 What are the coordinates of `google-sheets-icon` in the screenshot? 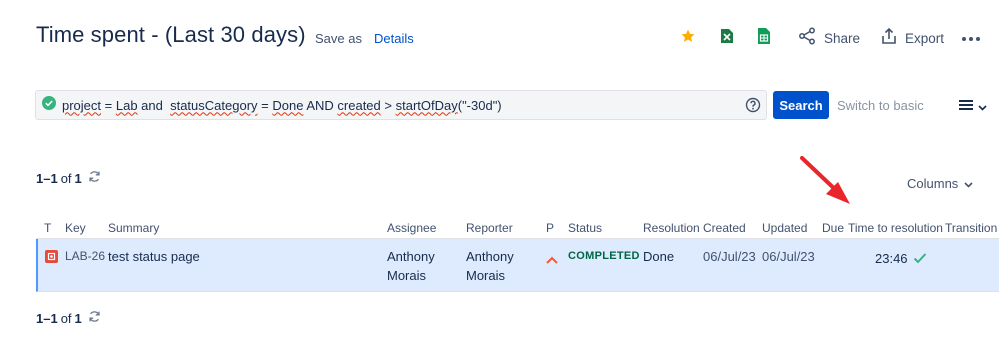 It's located at (764, 38).